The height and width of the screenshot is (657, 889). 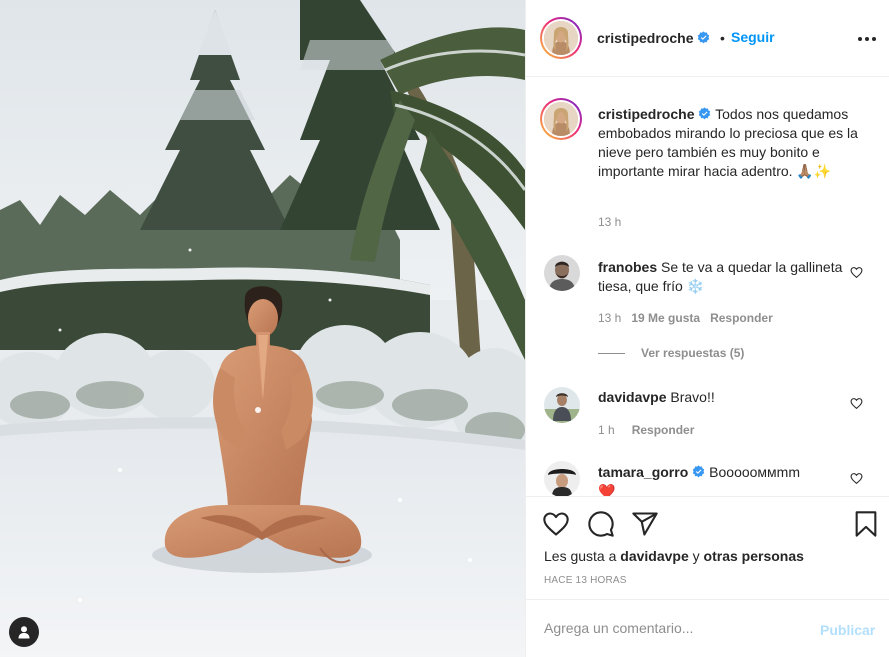 I want to click on likes-prefix: Les gusta a, so click(x=580, y=556).